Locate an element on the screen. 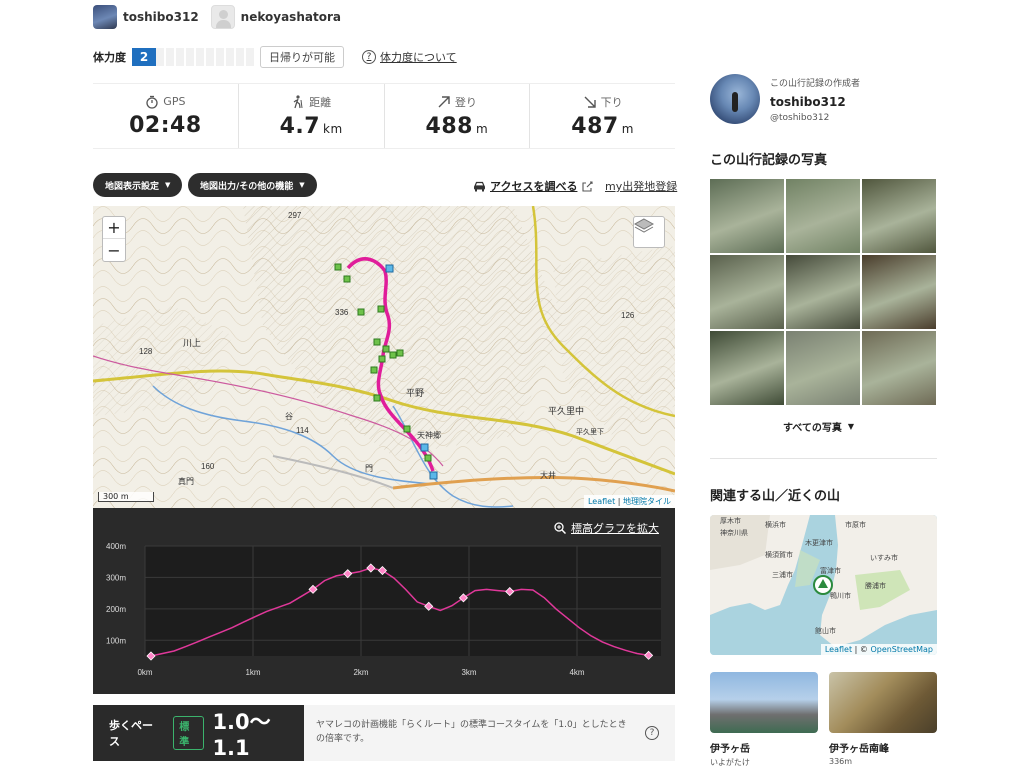 The height and width of the screenshot is (768, 1024). mountain-sub: 336m is located at coordinates (841, 761).